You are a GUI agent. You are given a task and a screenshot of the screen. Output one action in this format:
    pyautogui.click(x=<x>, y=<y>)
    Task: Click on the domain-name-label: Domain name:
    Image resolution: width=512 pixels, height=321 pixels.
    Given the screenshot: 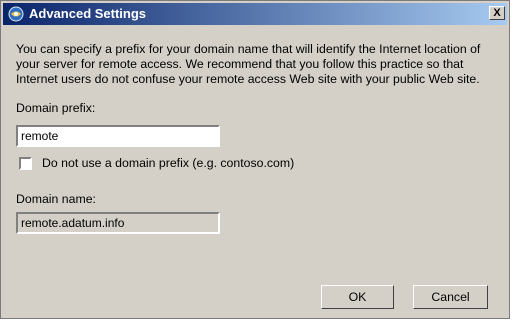 What is the action you would take?
    pyautogui.click(x=56, y=199)
    